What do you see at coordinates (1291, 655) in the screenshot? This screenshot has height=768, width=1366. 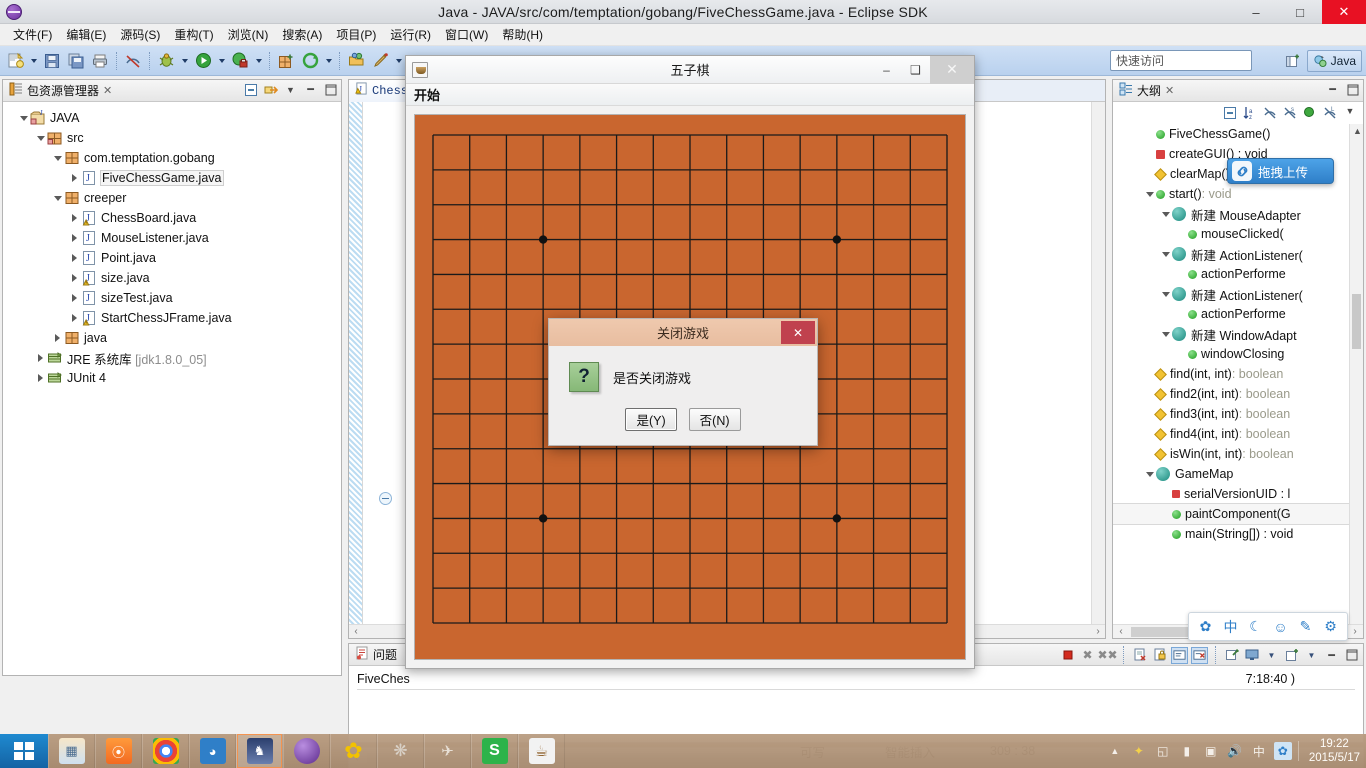 I see `new-console-icon` at bounding box center [1291, 655].